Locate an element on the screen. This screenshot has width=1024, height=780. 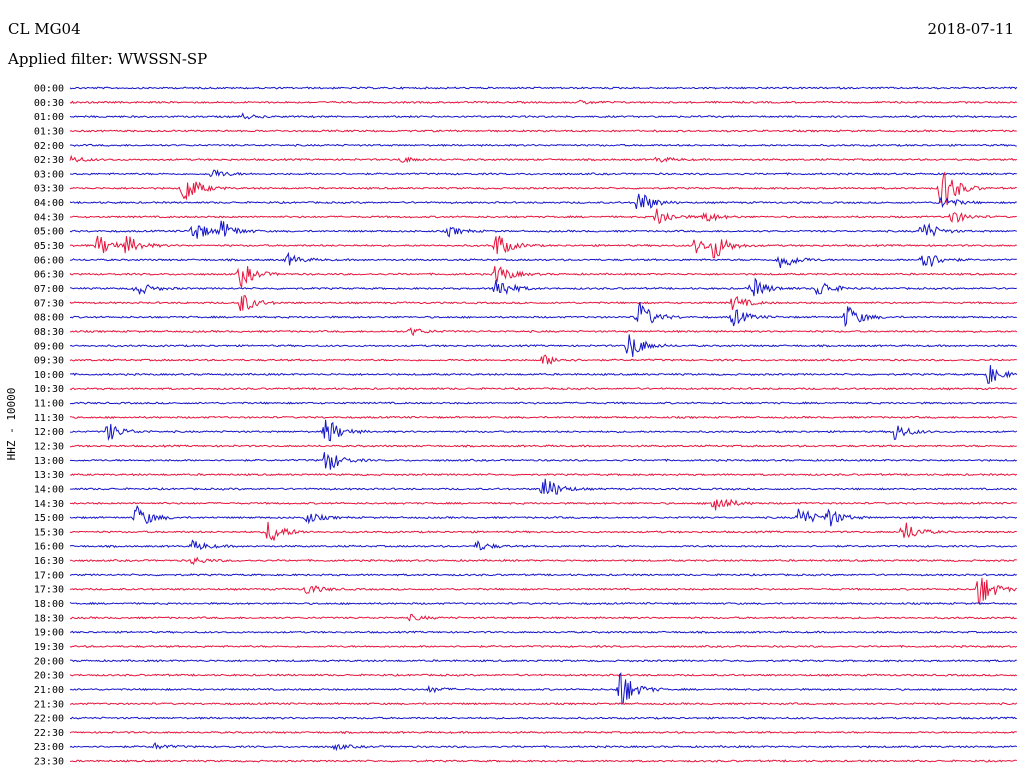
tick-label: 10:00 is located at coordinates (49, 375).